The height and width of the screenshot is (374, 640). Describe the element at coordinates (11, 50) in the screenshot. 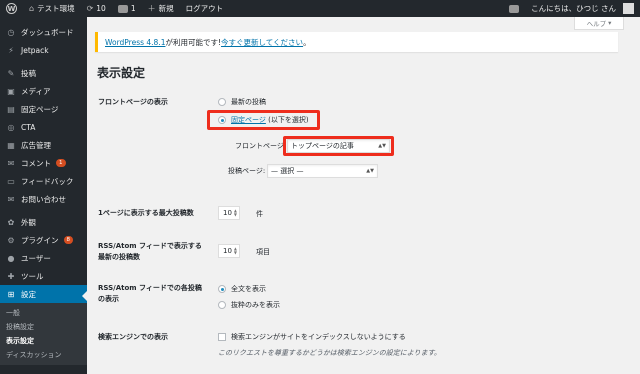

I see `jetpack-icon: ⚡` at that location.